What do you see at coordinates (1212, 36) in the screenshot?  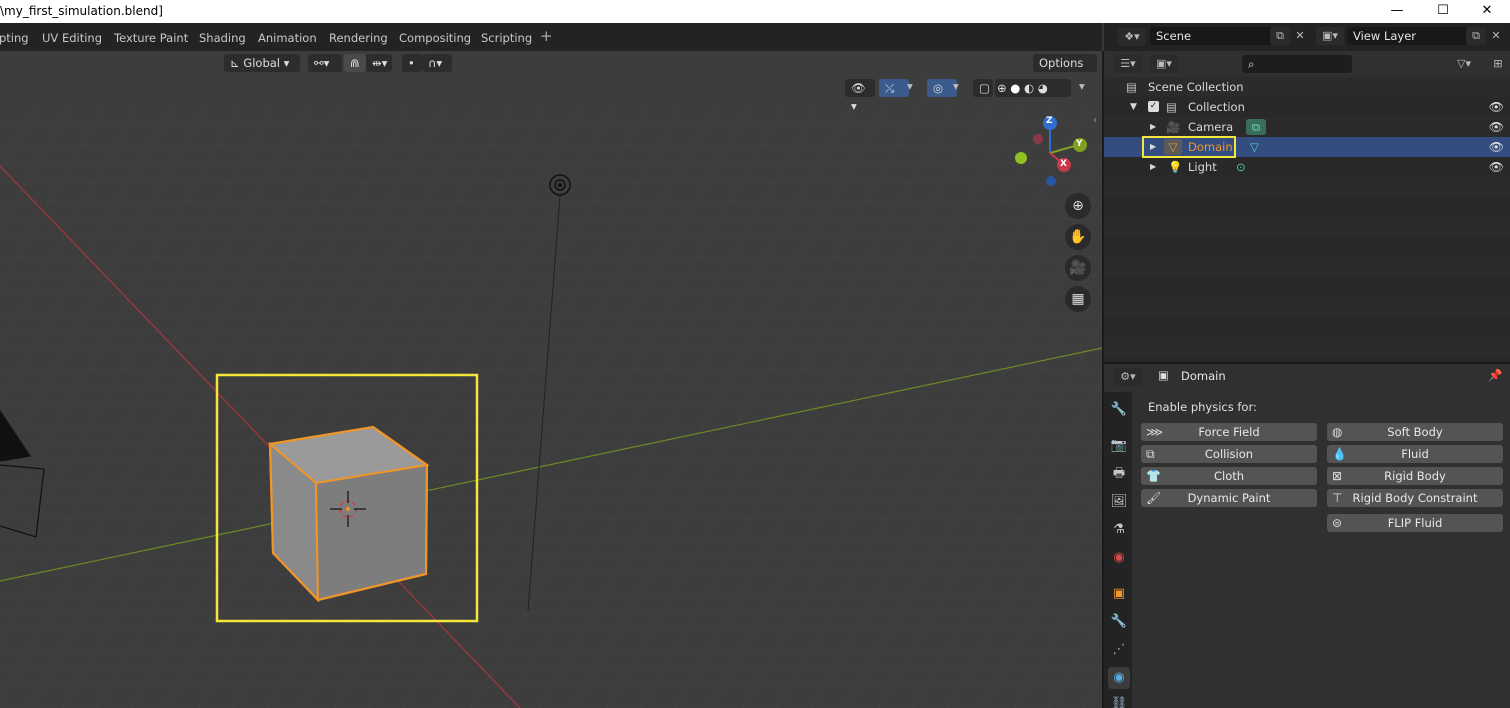 I see `scene-name-field: Scene` at bounding box center [1212, 36].